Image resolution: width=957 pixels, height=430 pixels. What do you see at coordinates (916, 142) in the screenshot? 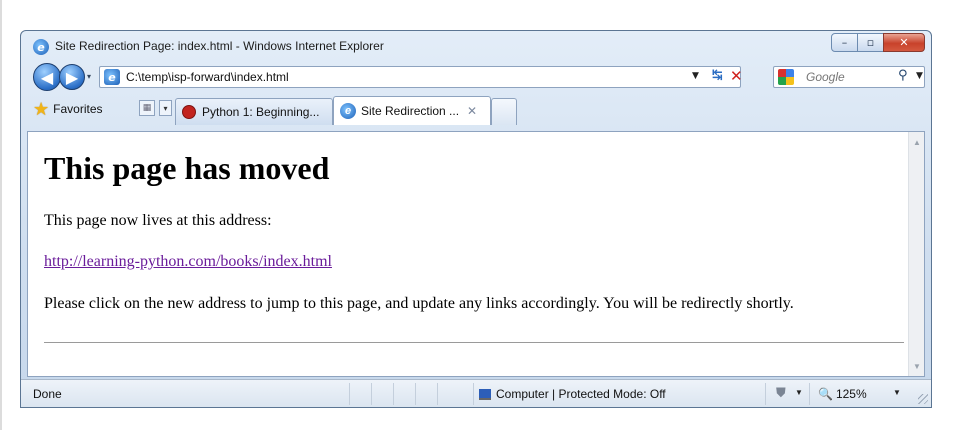
I see `scroll-up-icon: ▲` at bounding box center [916, 142].